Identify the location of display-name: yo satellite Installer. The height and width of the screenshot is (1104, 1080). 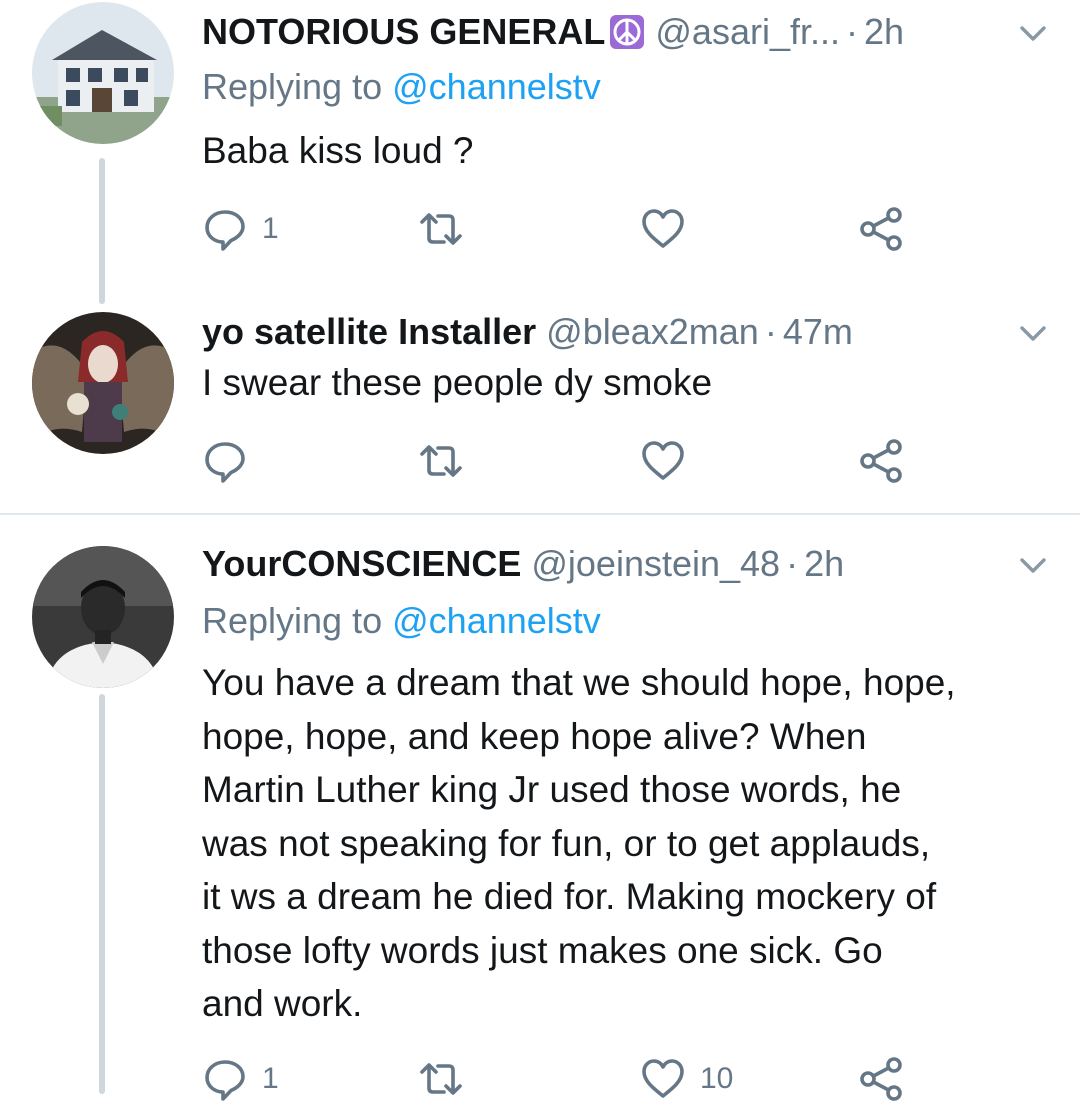
(369, 332).